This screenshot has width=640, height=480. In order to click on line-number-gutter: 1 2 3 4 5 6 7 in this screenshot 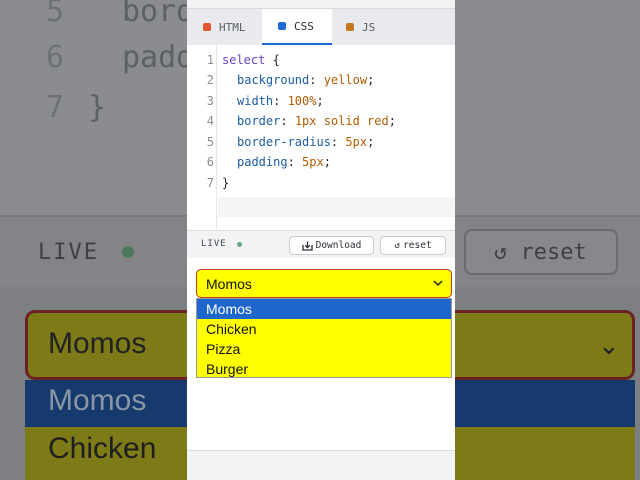, I will do `click(202, 138)`.